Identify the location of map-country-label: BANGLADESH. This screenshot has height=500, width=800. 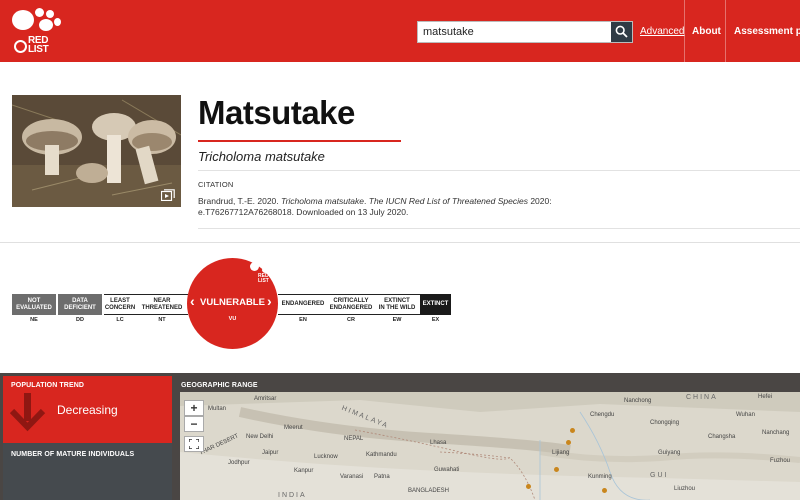
(429, 491).